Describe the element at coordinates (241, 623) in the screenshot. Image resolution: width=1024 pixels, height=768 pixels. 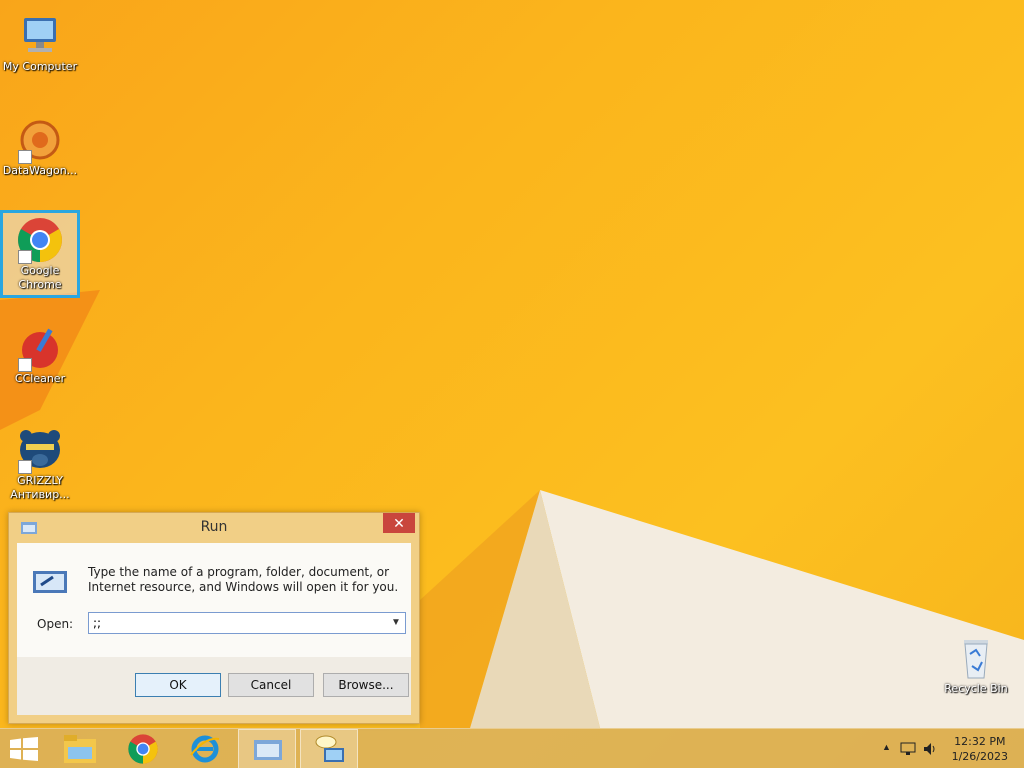
I see `open-input` at that location.